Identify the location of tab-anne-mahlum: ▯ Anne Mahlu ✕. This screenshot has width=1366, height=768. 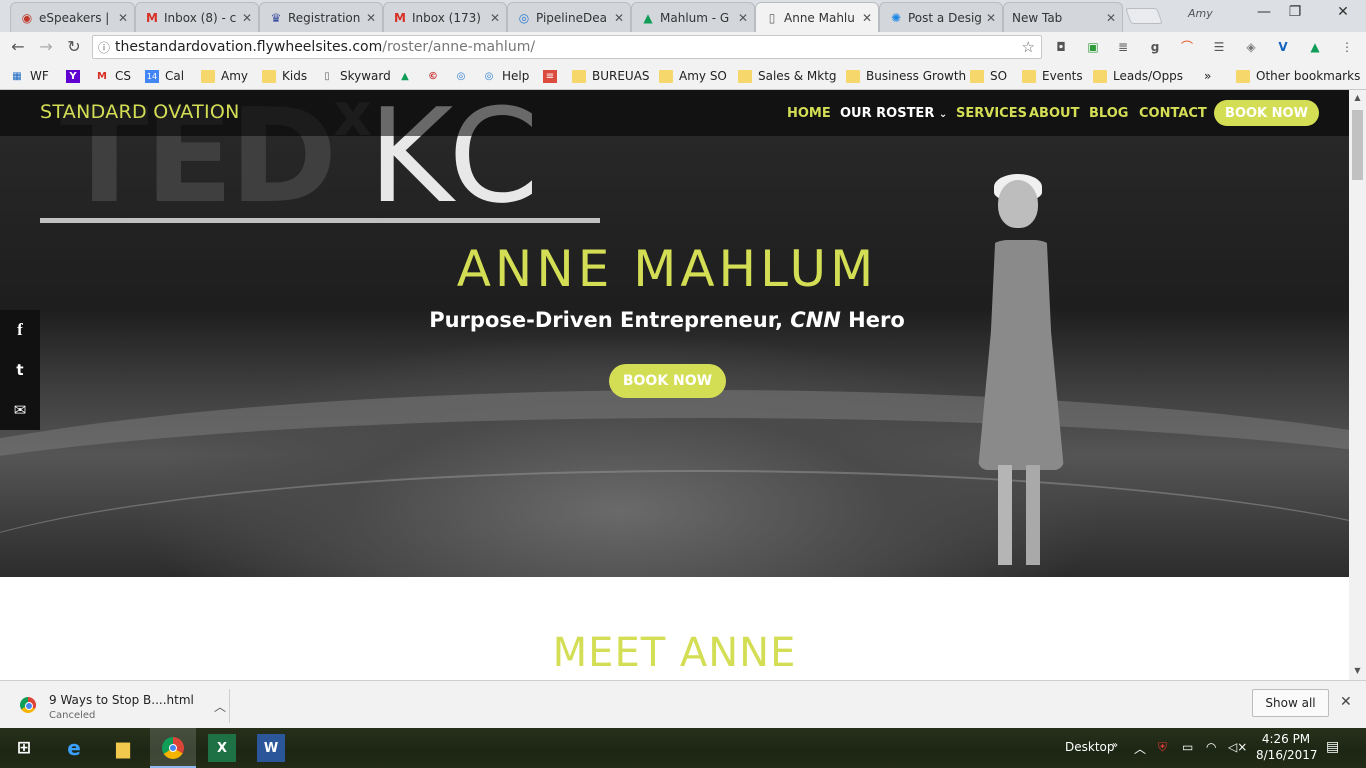
(817, 17).